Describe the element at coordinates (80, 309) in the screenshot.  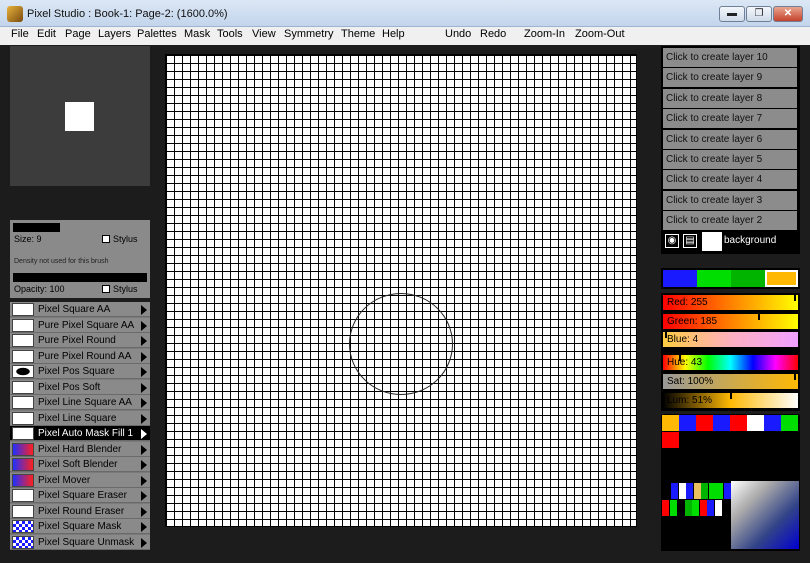
I see `brush-item: Pixel Square AA` at that location.